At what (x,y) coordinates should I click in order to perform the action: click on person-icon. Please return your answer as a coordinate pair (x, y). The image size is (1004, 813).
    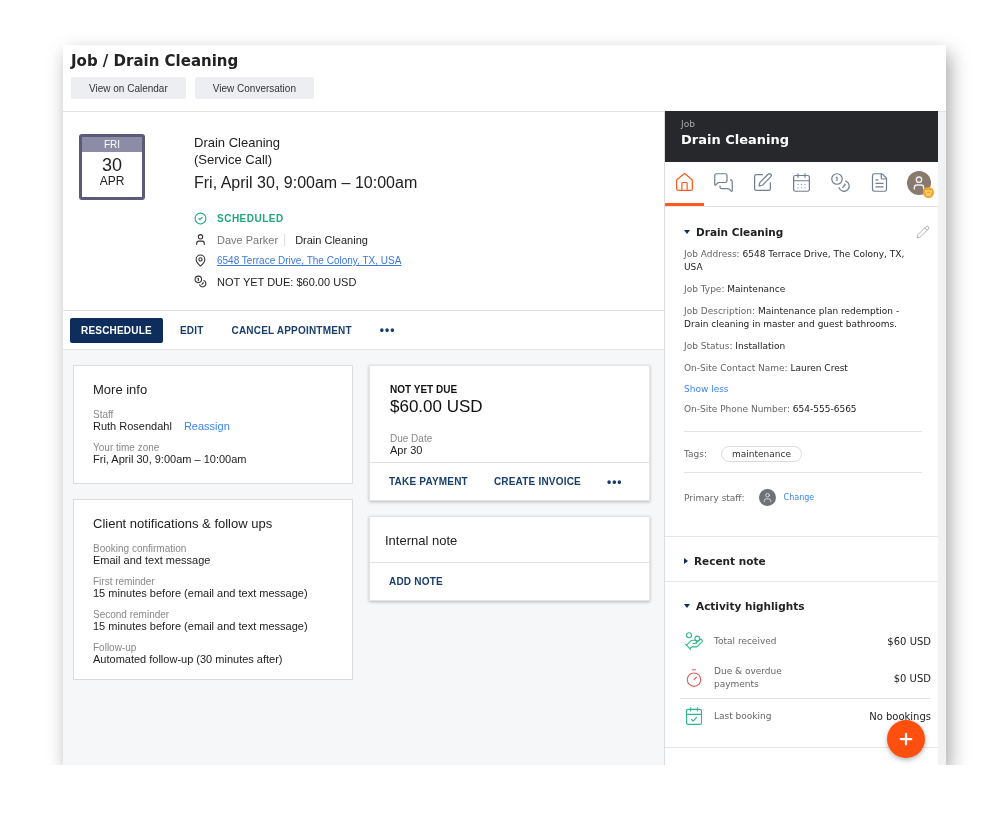
    Looking at the image, I should click on (200, 239).